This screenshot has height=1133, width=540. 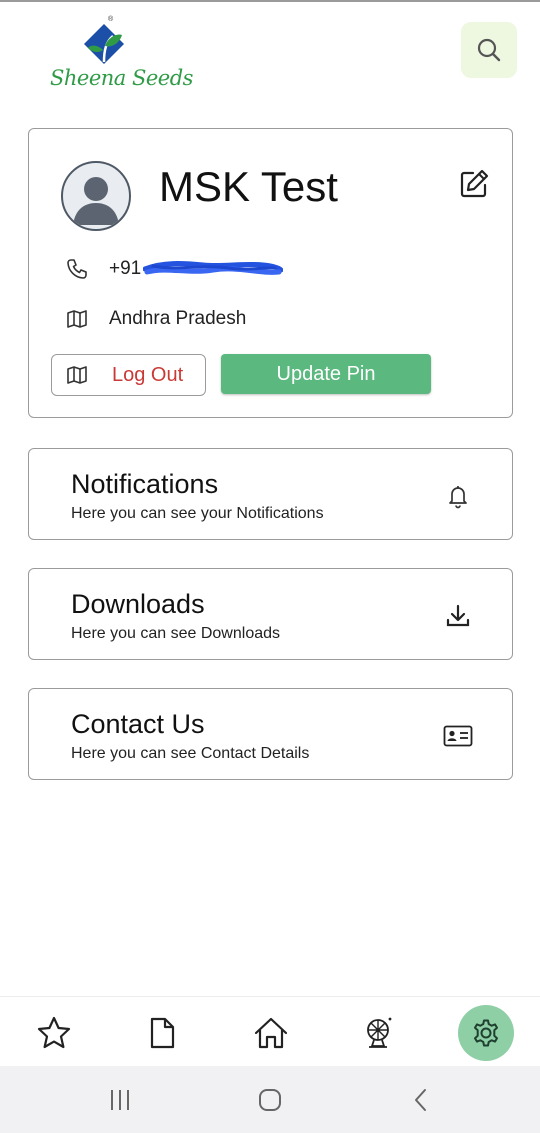 What do you see at coordinates (145, 484) in the screenshot?
I see `notifications-title: Notifications` at bounding box center [145, 484].